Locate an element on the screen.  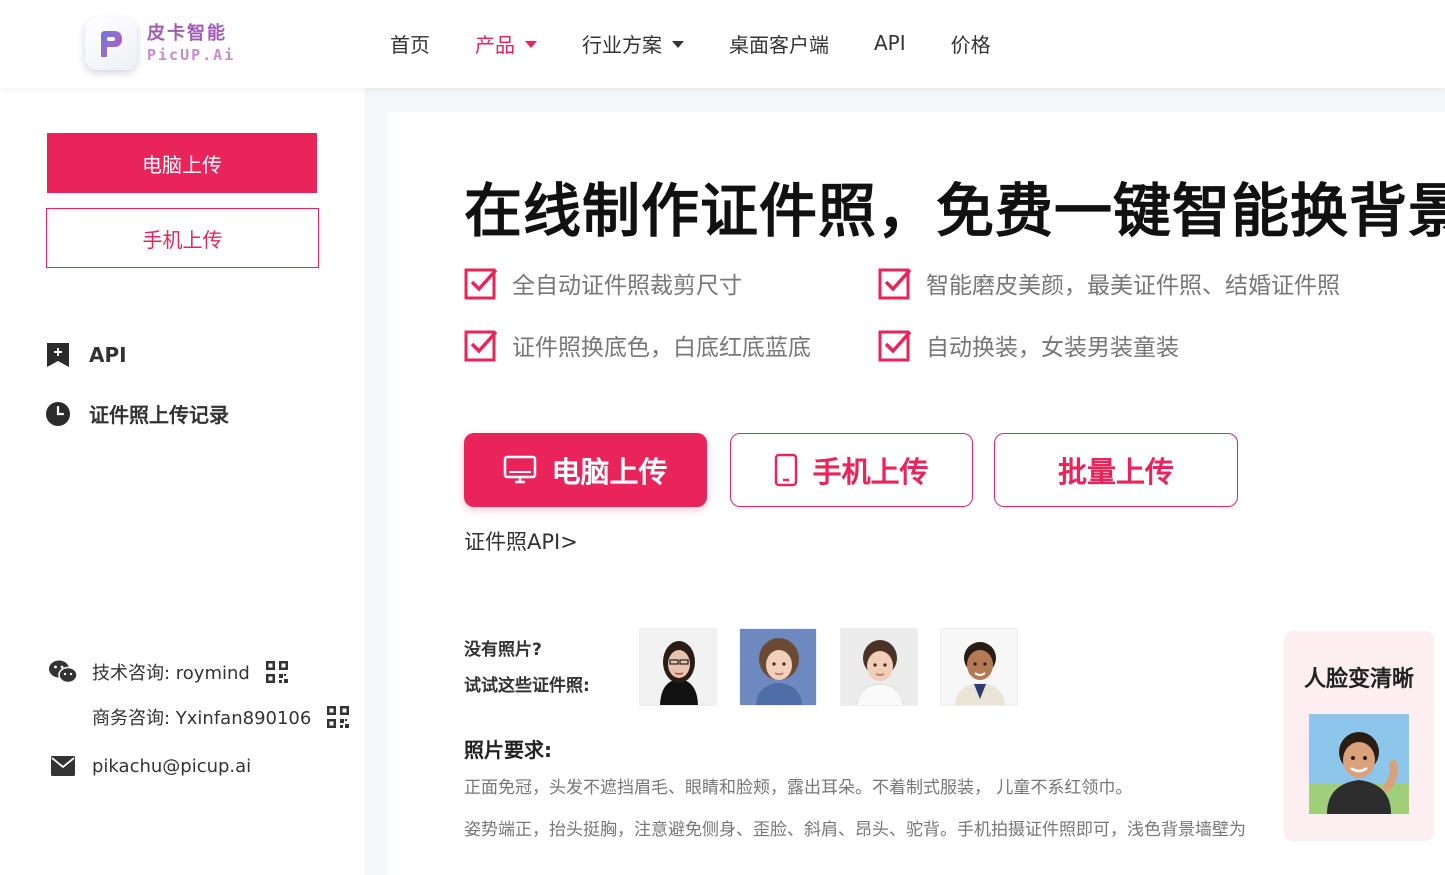
sidebar-api-label: API is located at coordinates (108, 355).